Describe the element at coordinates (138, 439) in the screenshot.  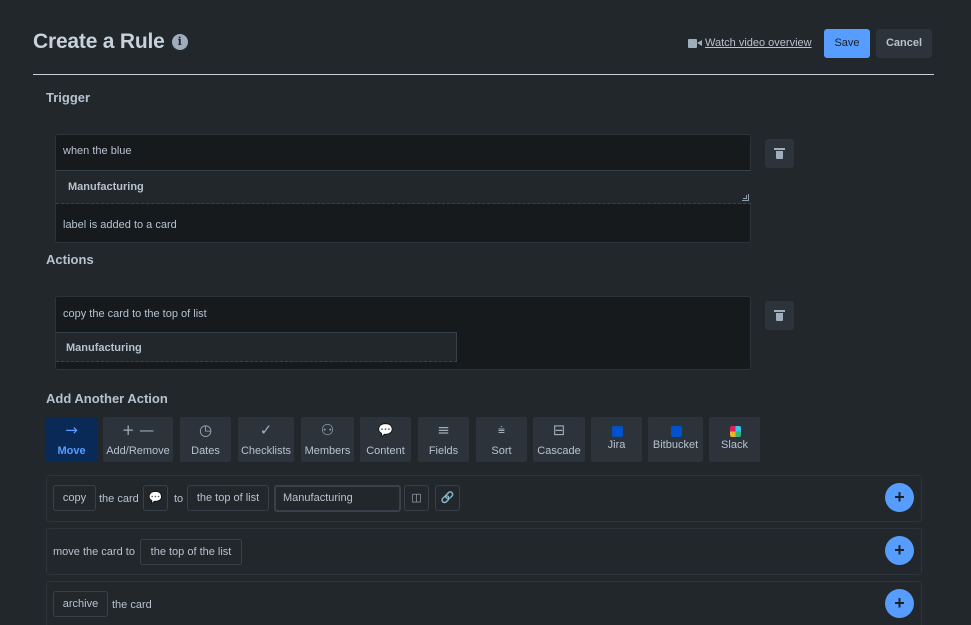
I see `tab-add-remove: + — Add/Remove` at that location.